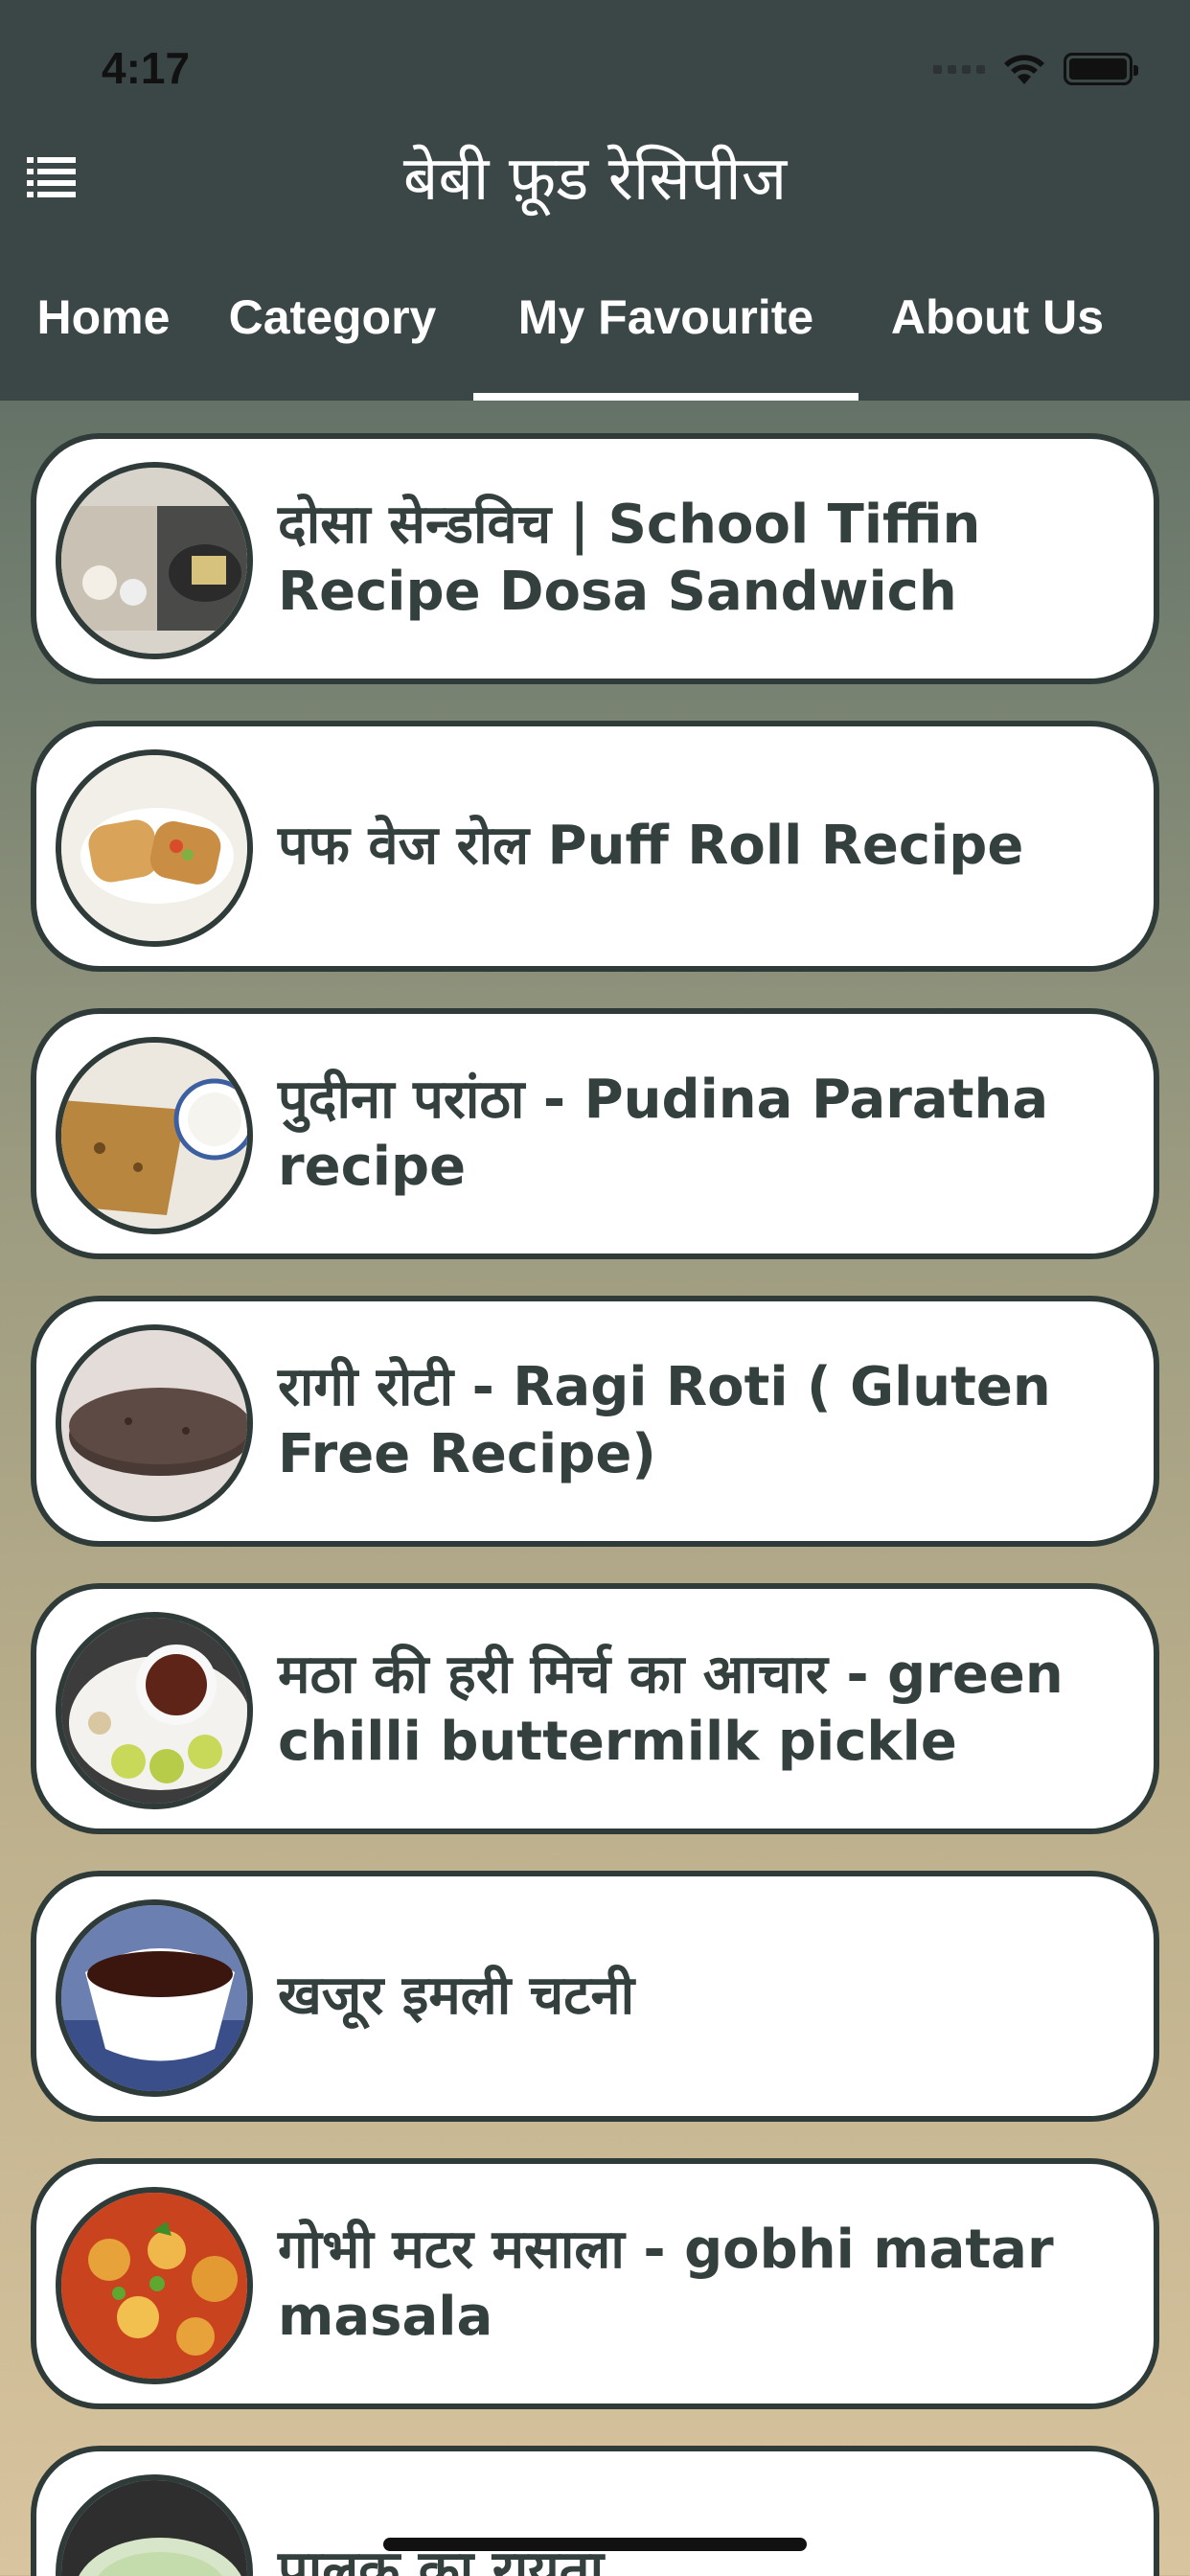 This screenshot has width=1190, height=2576. Describe the element at coordinates (595, 179) in the screenshot. I see `app-title: बेबी फ़ूड रेसिपीज` at that location.